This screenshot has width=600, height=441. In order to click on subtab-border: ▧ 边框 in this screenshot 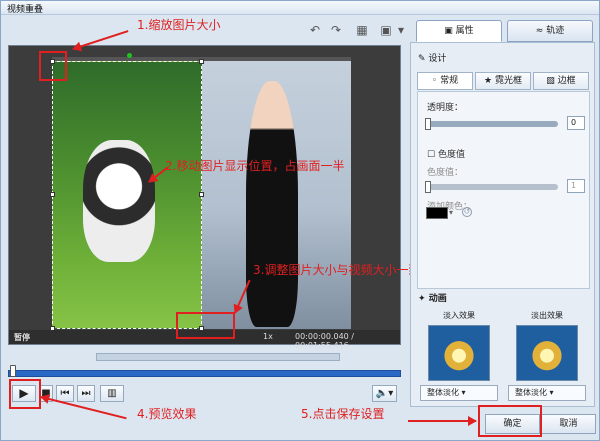, I will do `click(561, 81)`.